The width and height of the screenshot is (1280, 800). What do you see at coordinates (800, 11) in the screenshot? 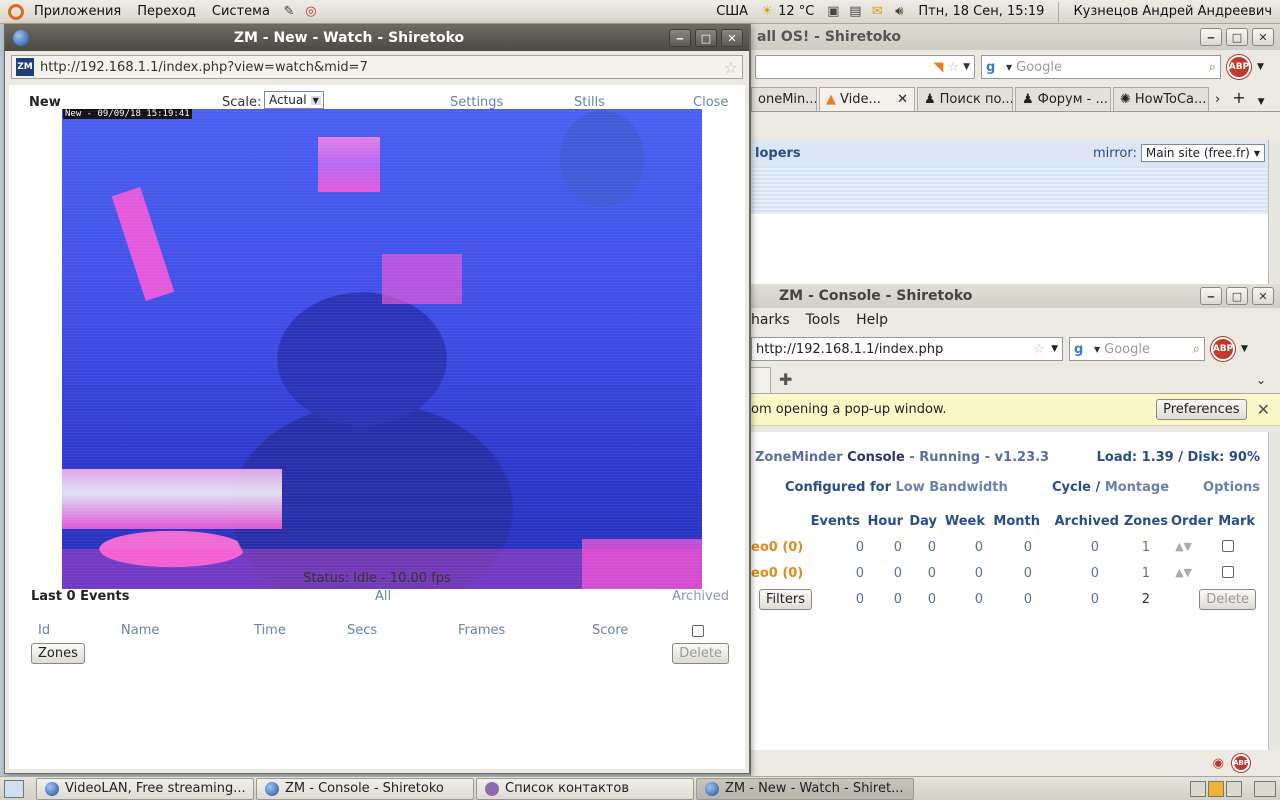
I see `weather-temp: 12 °C` at bounding box center [800, 11].